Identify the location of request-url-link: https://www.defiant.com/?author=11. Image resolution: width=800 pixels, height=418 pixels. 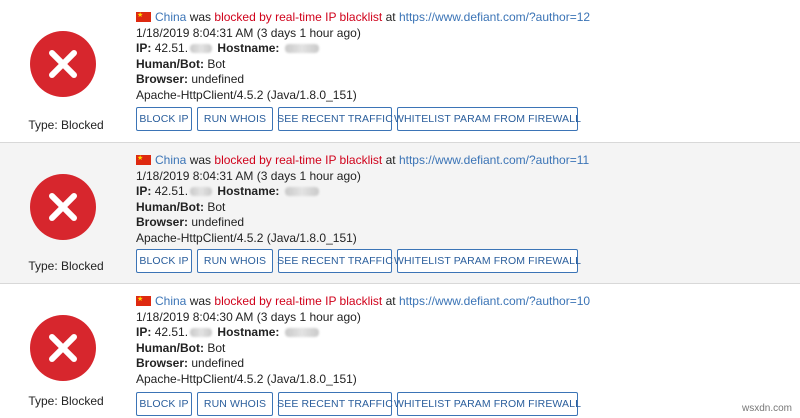
(494, 160).